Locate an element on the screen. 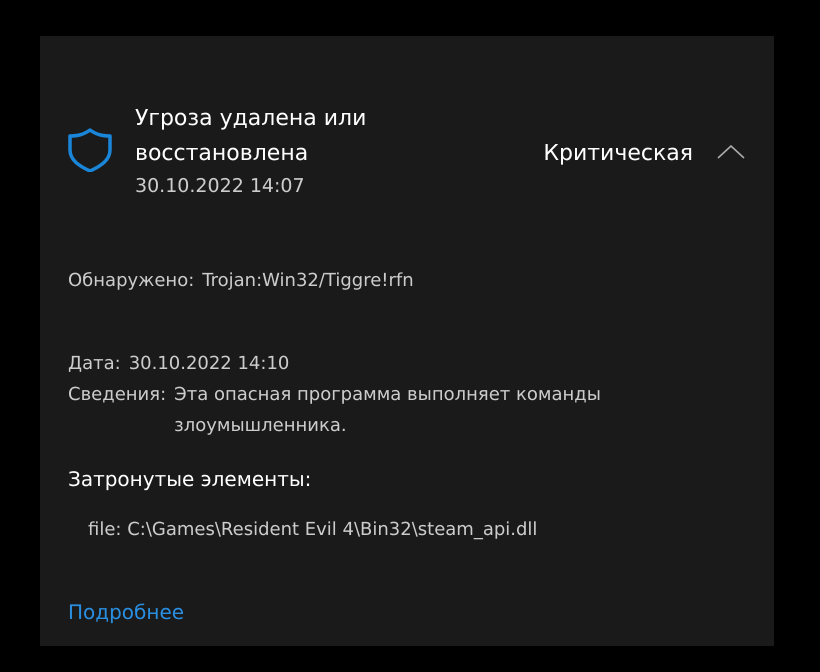 The image size is (820, 672). detail-value: 30.10.2022 14:10 is located at coordinates (209, 364).